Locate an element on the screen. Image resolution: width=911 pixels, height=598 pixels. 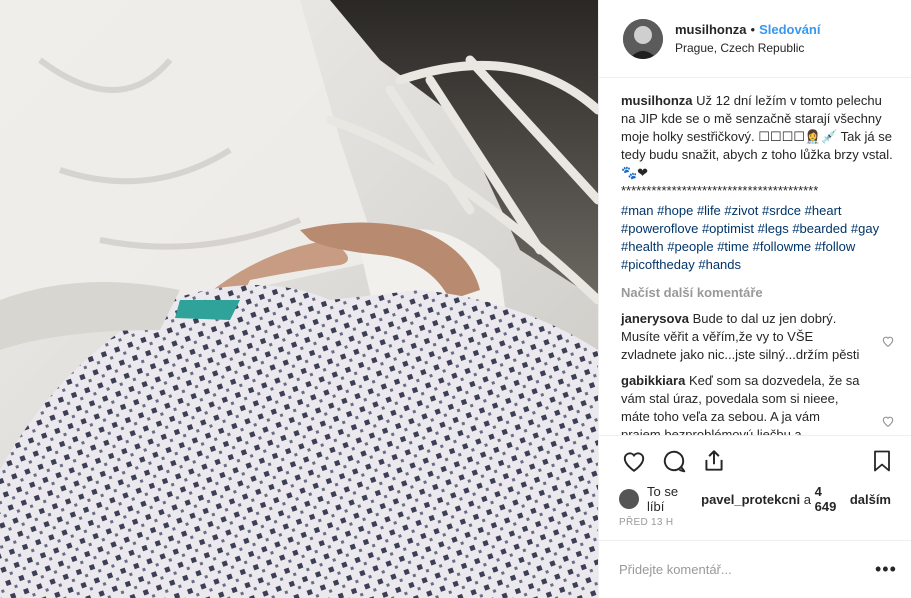
hashtag-link: #legs is located at coordinates (773, 228).